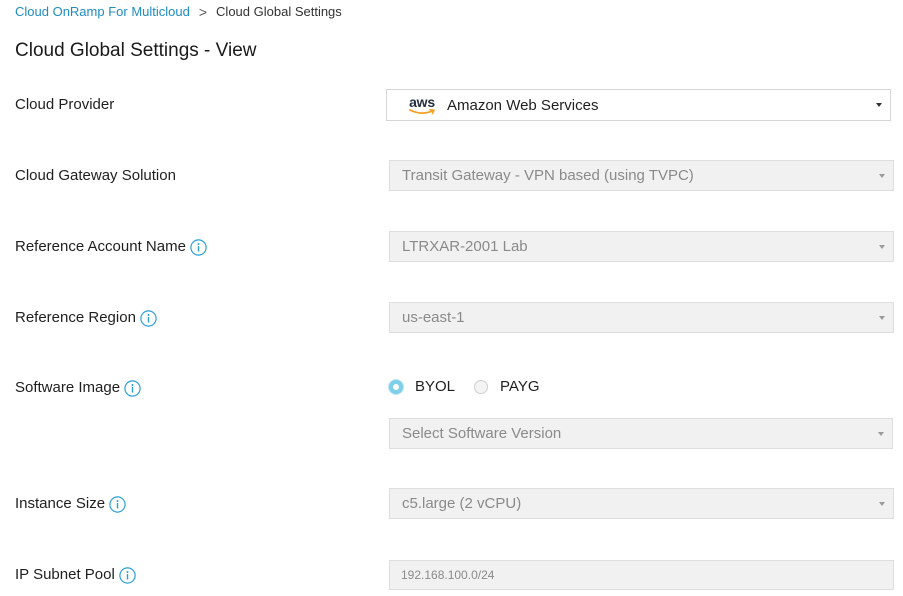 The image size is (903, 596). Describe the element at coordinates (203, 12) in the screenshot. I see `chevron-right-icon: >` at that location.